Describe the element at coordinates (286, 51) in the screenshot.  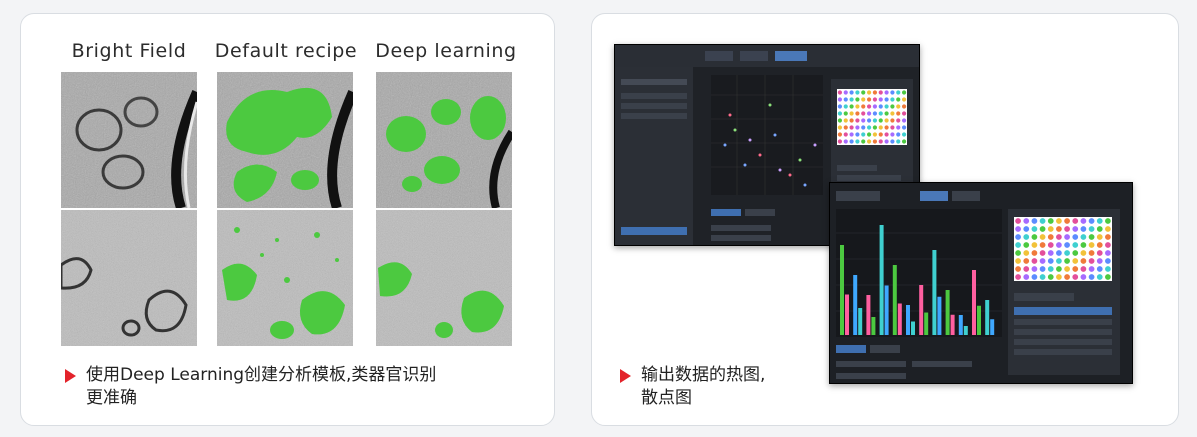
I see `column-title-default-recipe: Default recipe` at that location.